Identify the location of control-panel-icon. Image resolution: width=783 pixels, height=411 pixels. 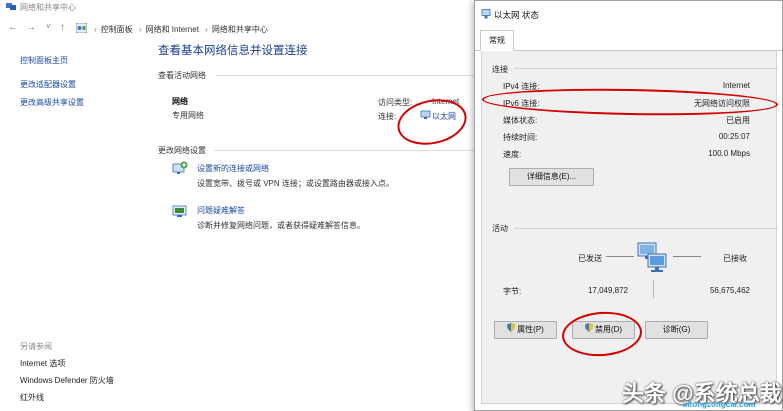
(81, 28).